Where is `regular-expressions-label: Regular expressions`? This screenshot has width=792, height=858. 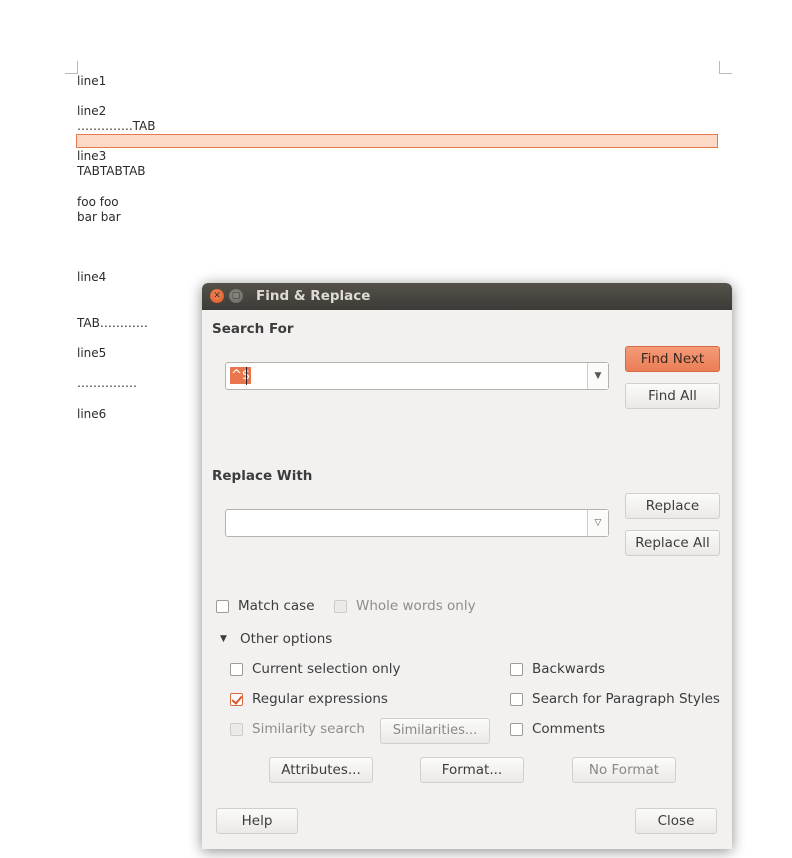
regular-expressions-label: Regular expressions is located at coordinates (320, 699).